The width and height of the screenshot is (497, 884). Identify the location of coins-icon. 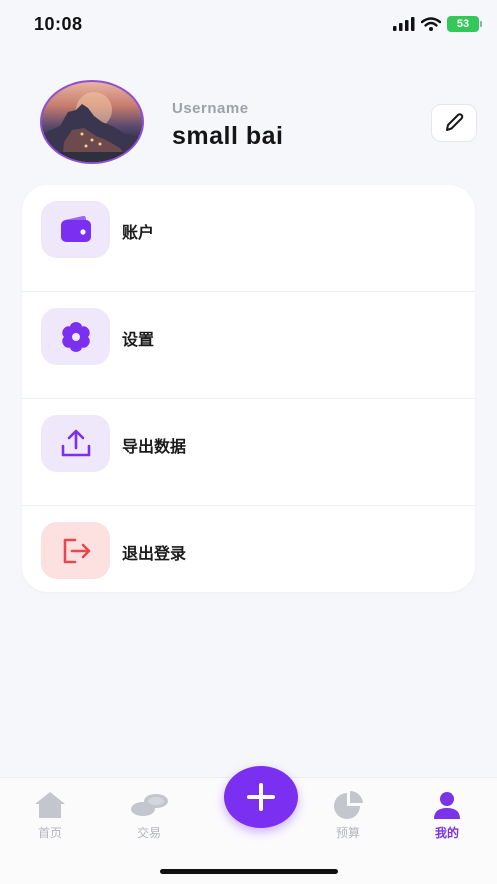
(149, 805).